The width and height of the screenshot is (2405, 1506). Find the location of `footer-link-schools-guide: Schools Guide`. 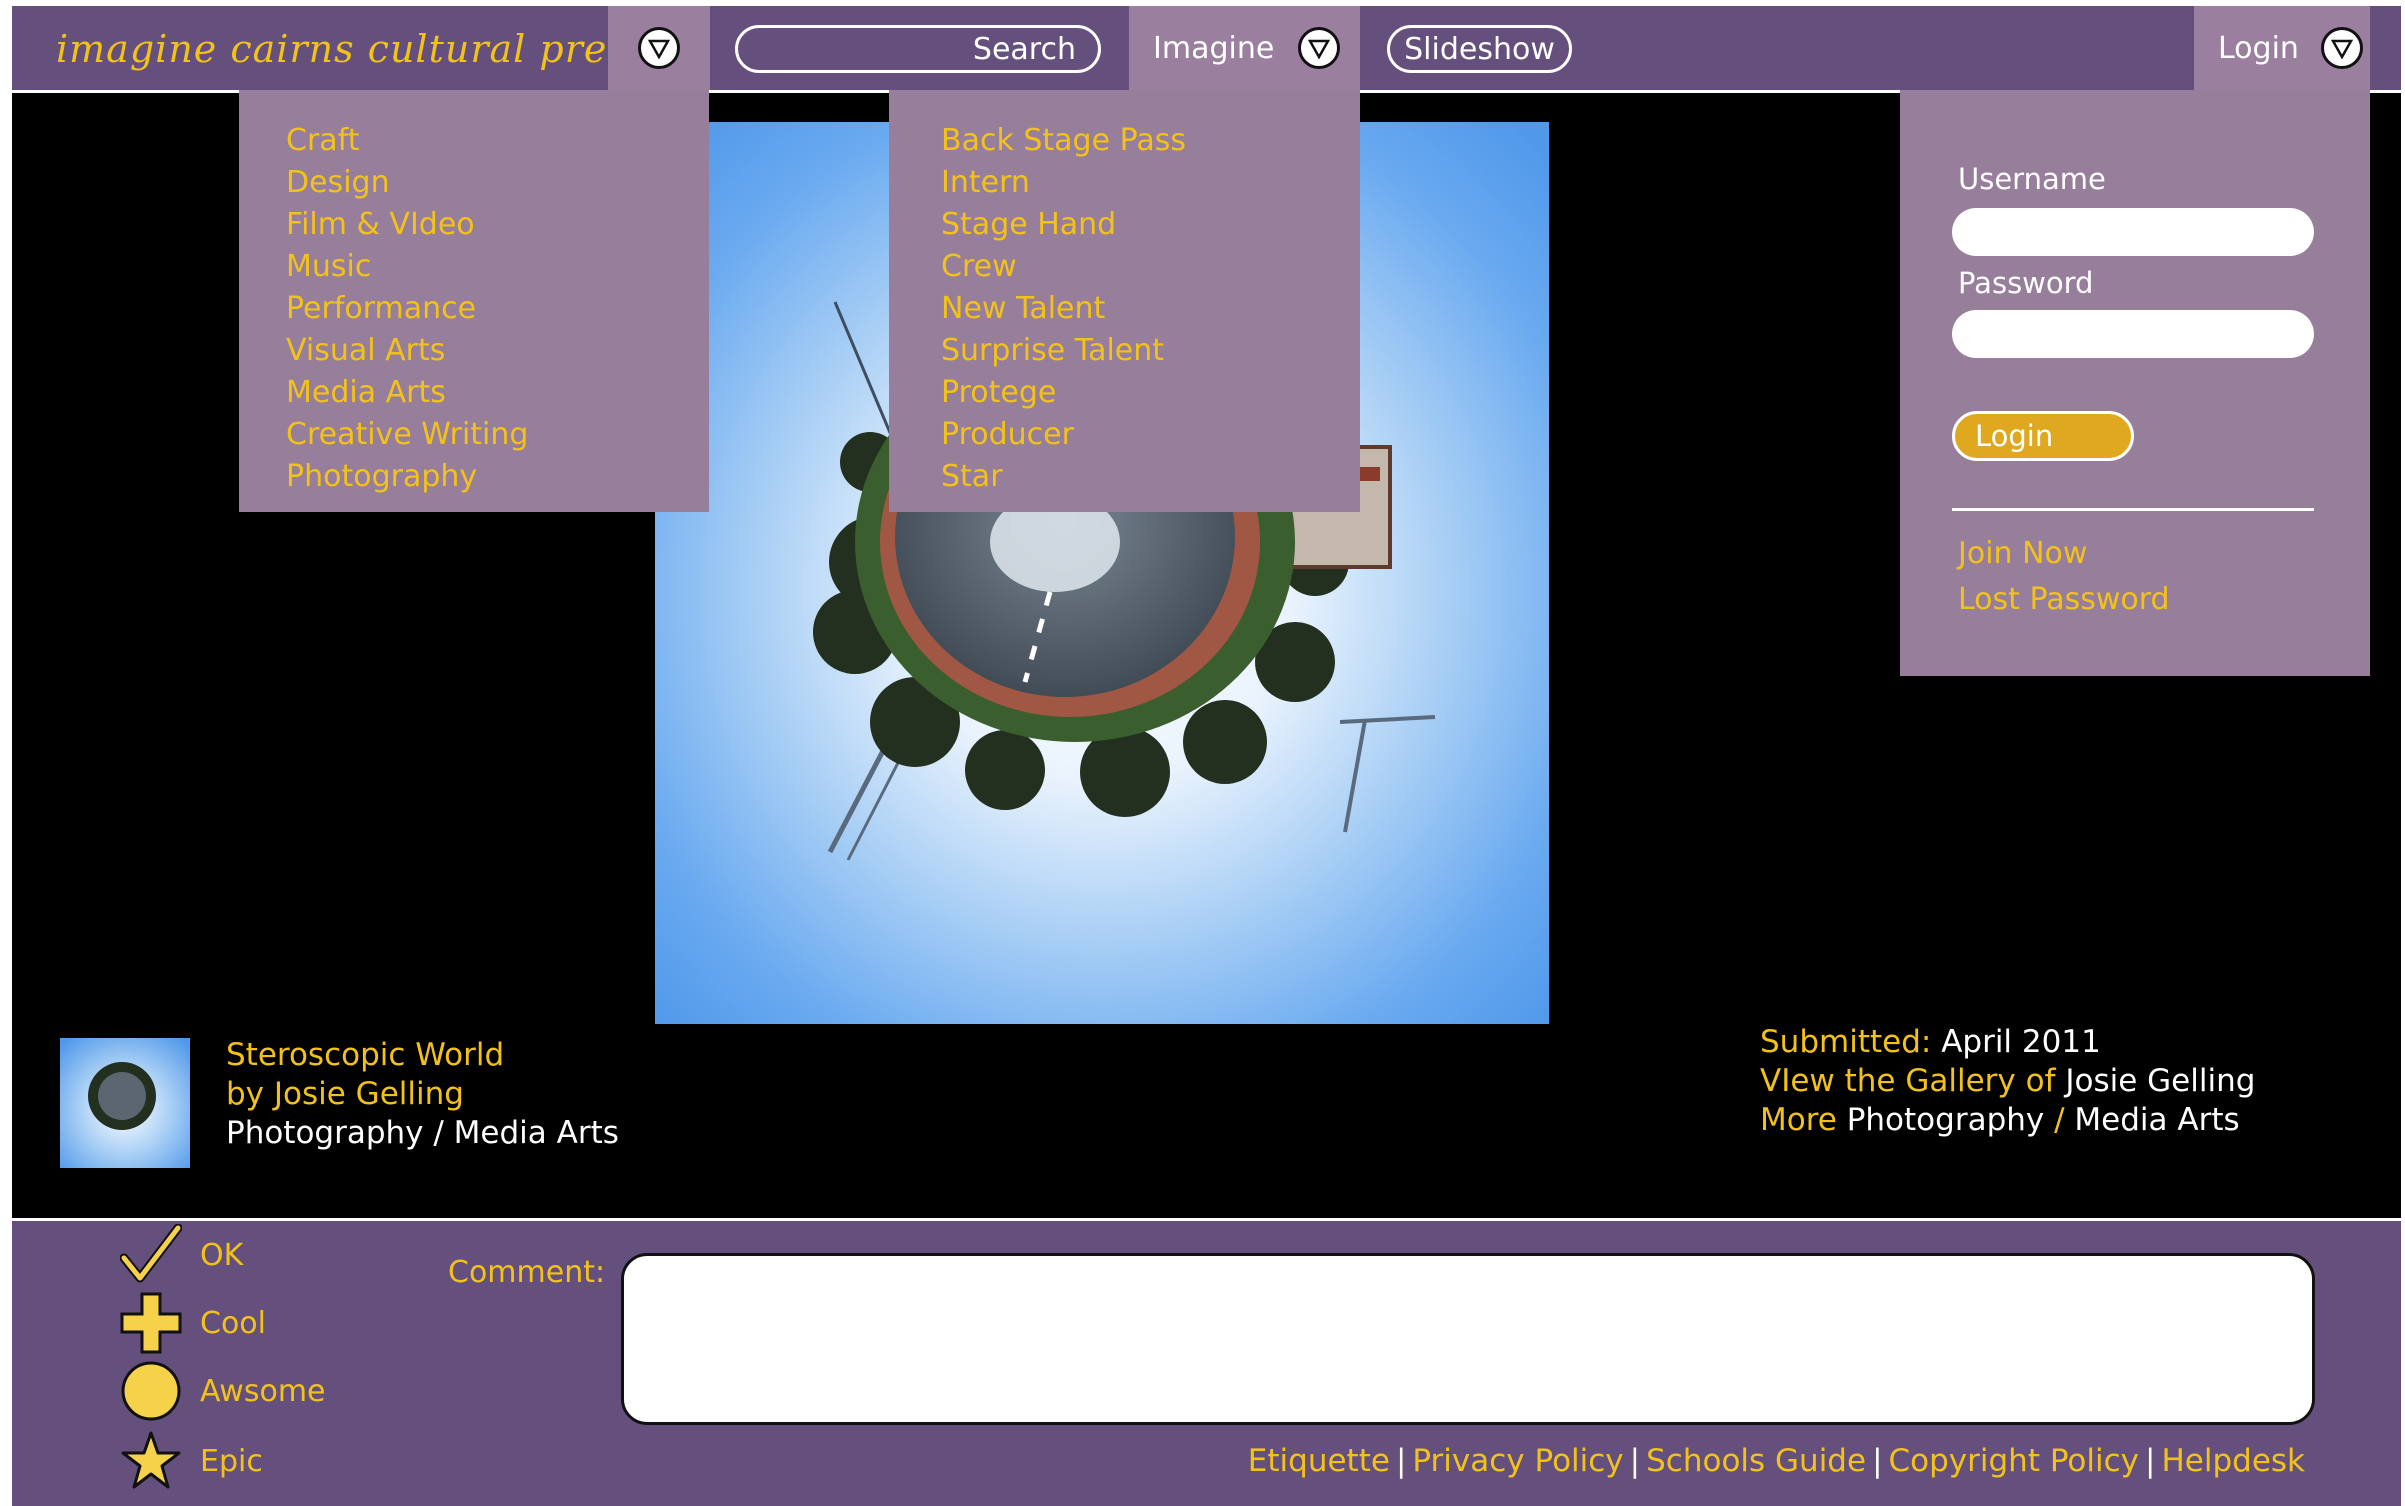

footer-link-schools-guide: Schools Guide is located at coordinates (1756, 1461).